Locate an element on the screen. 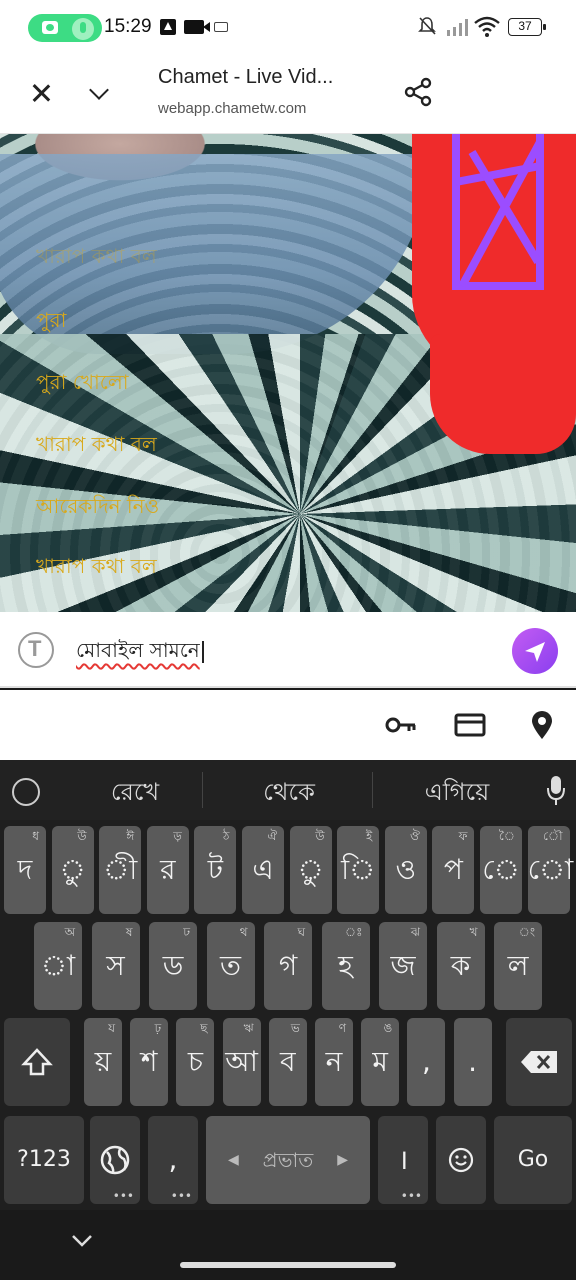 The image size is (576, 1280). key-row3-2: ছচ is located at coordinates (195, 1062).